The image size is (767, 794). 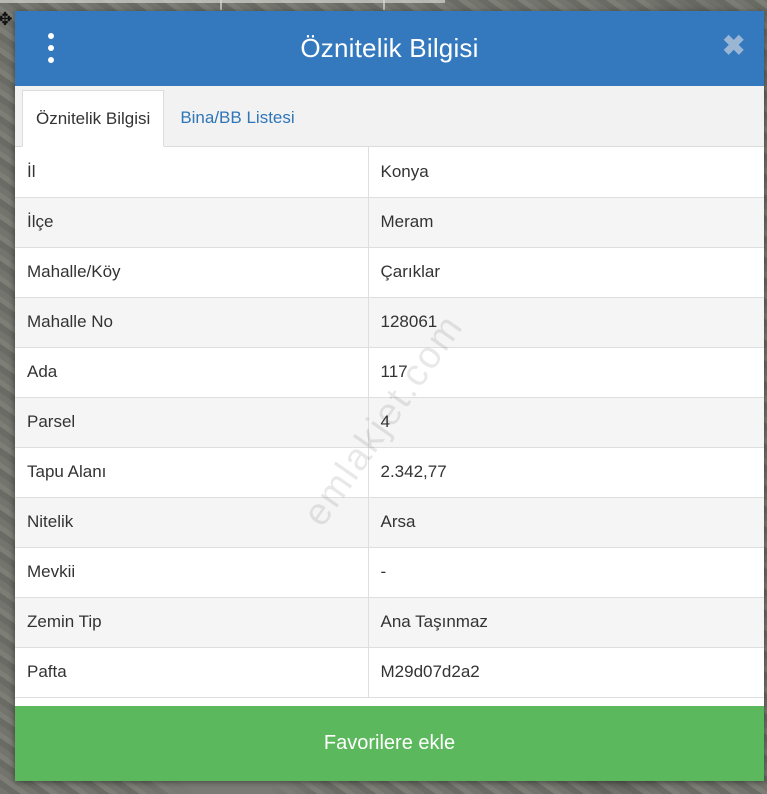 What do you see at coordinates (192, 622) in the screenshot?
I see `attribute-key: Zemin Tip` at bounding box center [192, 622].